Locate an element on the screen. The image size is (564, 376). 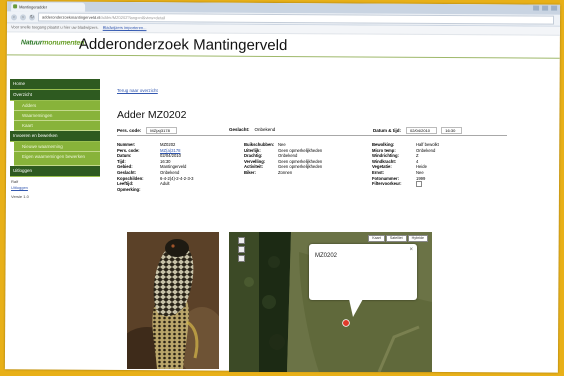
map-type-kaart-button: Kaart is located at coordinates (376, 238).